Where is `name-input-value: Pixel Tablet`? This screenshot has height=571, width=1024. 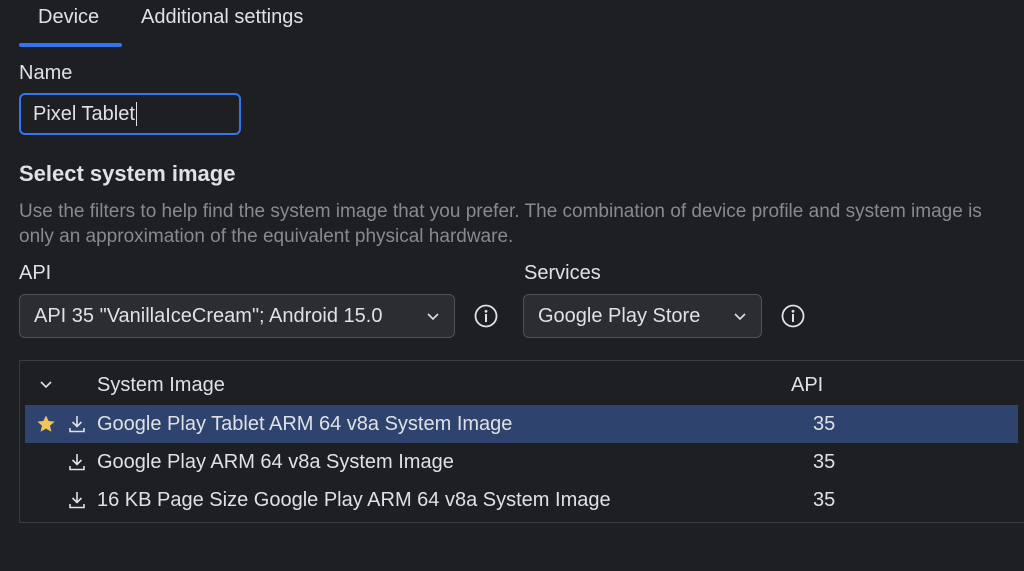 name-input-value: Pixel Tablet is located at coordinates (84, 113).